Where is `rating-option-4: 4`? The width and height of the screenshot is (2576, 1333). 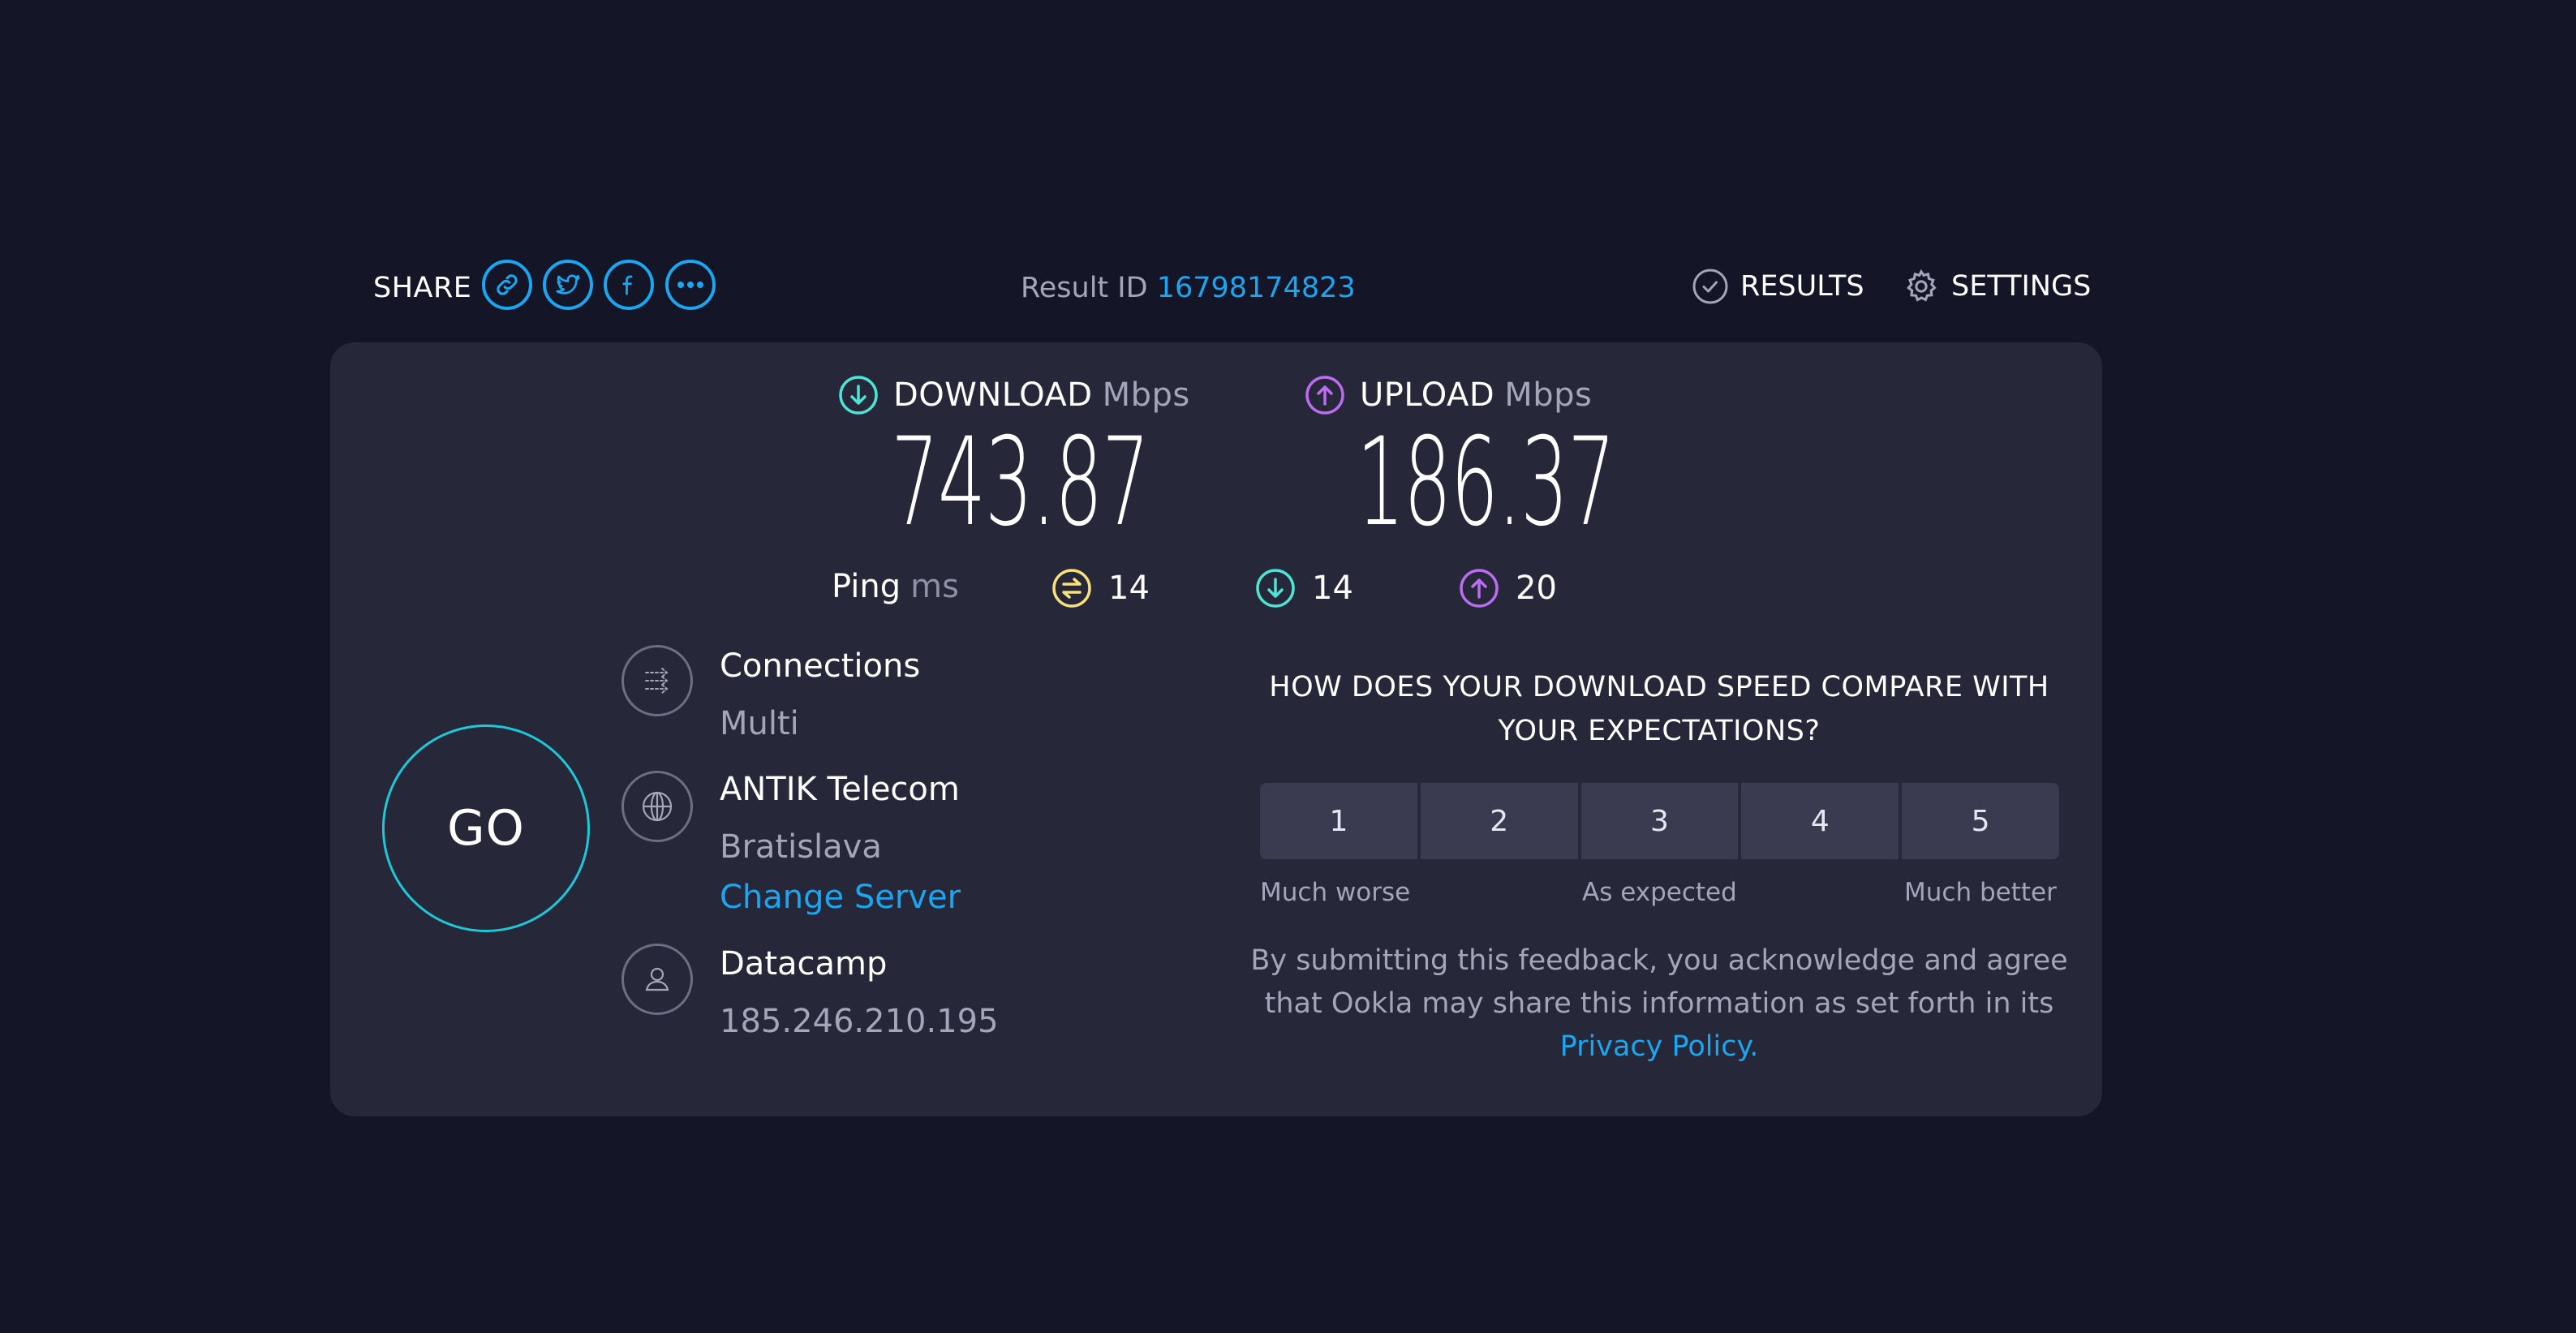
rating-option-4: 4 is located at coordinates (1820, 821).